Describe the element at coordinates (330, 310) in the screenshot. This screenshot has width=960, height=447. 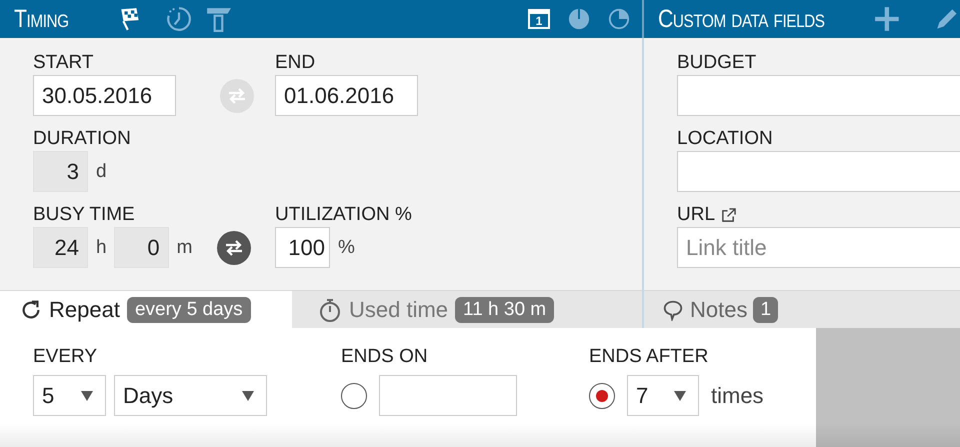
I see `stopwatch-icon` at that location.